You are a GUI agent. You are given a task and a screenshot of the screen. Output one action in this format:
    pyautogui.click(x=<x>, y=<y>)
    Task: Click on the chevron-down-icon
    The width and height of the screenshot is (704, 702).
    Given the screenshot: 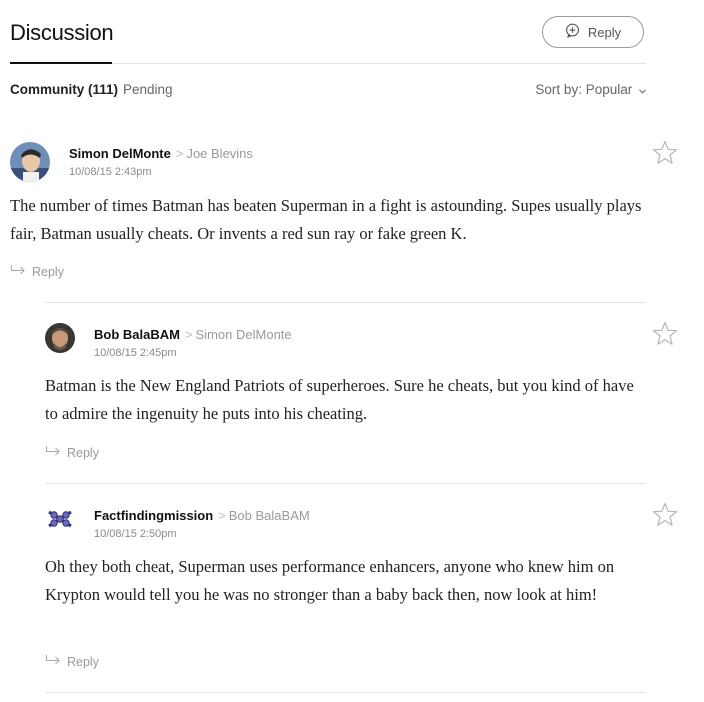 What is the action you would take?
    pyautogui.click(x=642, y=89)
    